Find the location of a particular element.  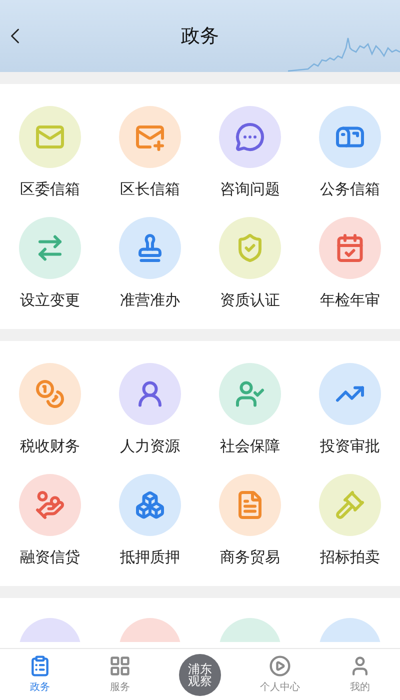

item-label: 设立变更 is located at coordinates (50, 299).